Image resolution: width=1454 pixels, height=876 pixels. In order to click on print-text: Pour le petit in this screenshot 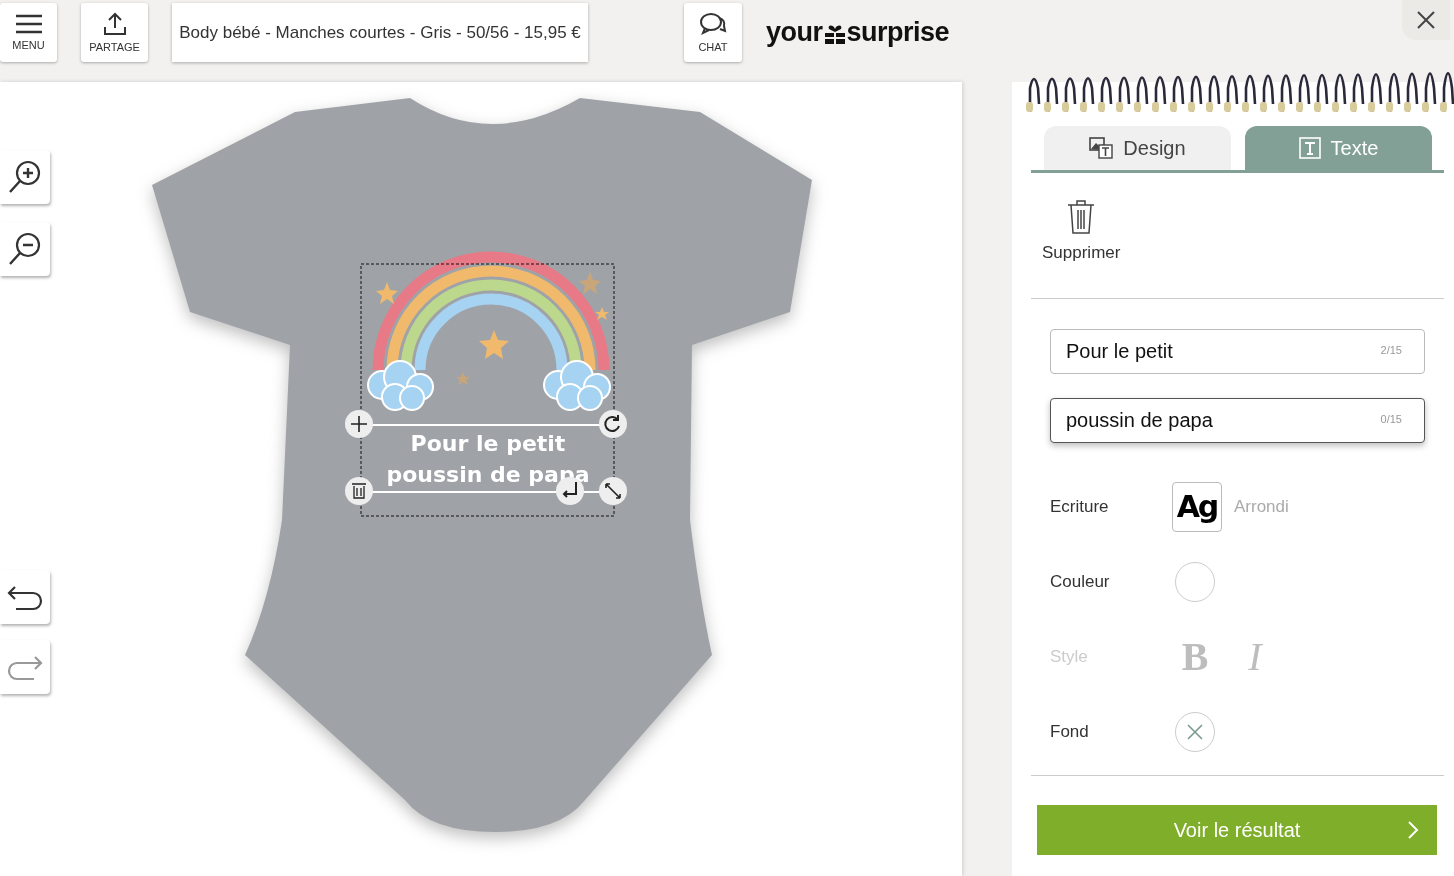, I will do `click(488, 443)`.